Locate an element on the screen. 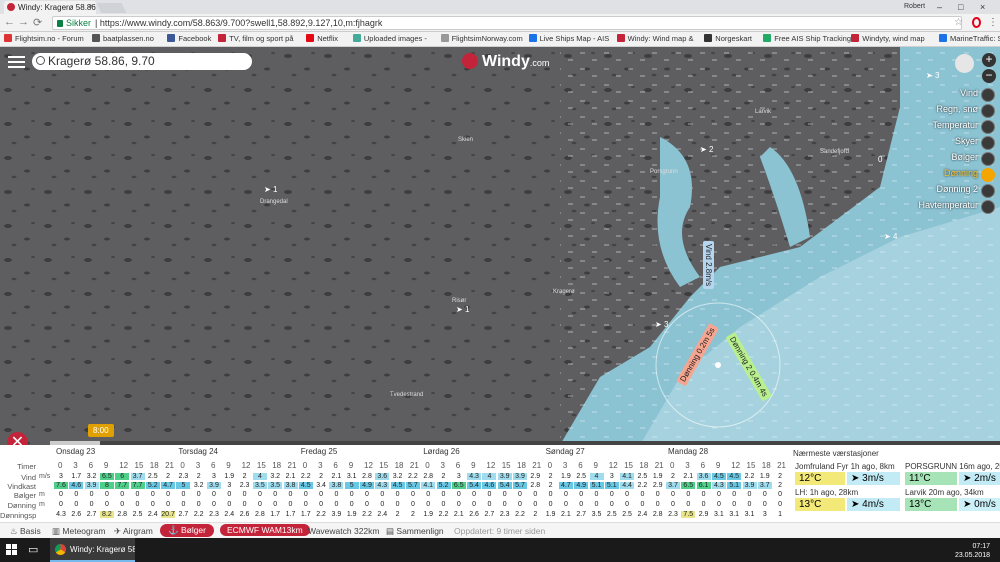 The image size is (1000, 562). model-wavewatch-button: Wavewatch 322km is located at coordinates (344, 531).